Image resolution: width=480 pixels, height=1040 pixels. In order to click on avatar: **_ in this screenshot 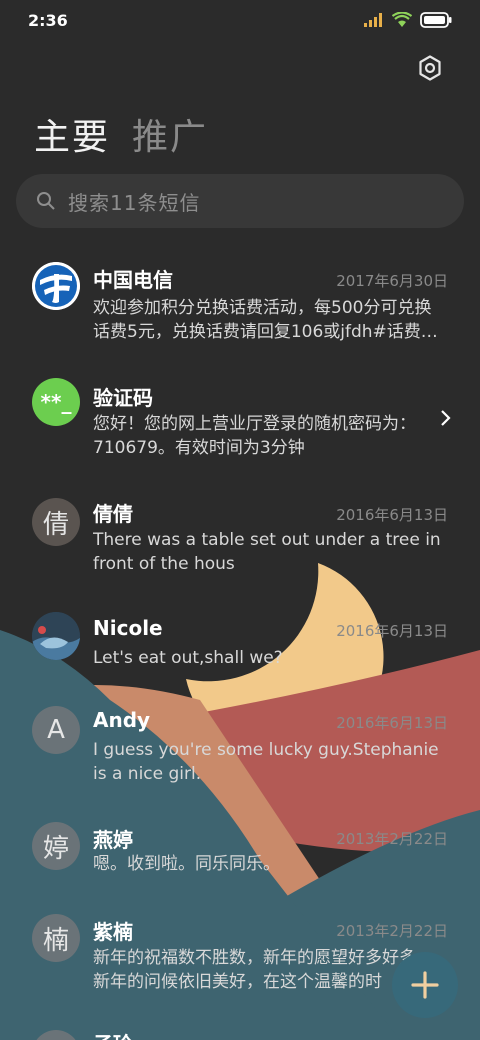, I will do `click(56, 402)`.